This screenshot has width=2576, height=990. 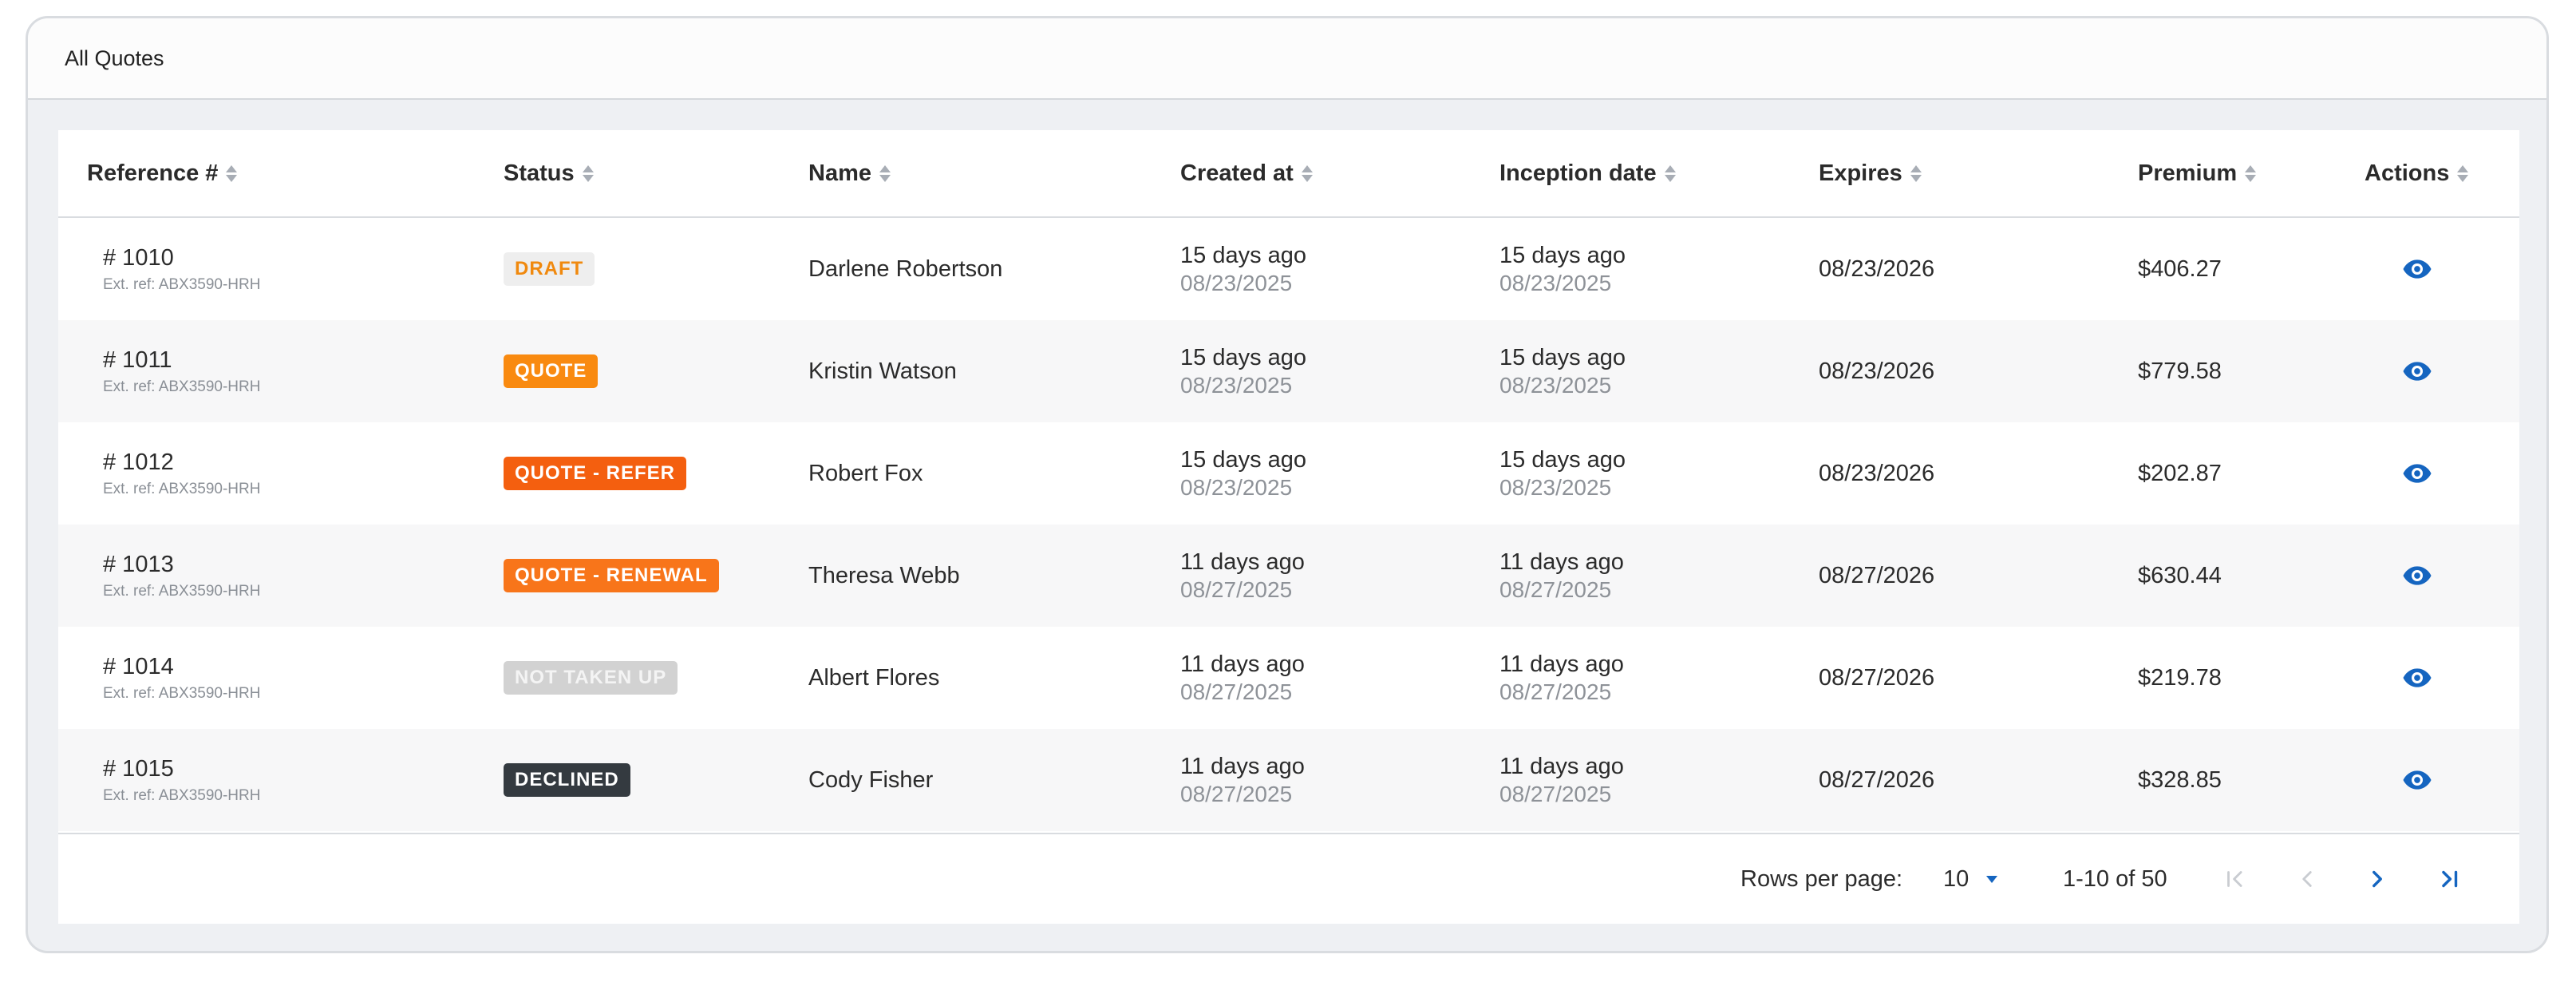 I want to click on column-label: Expires, so click(x=1860, y=173).